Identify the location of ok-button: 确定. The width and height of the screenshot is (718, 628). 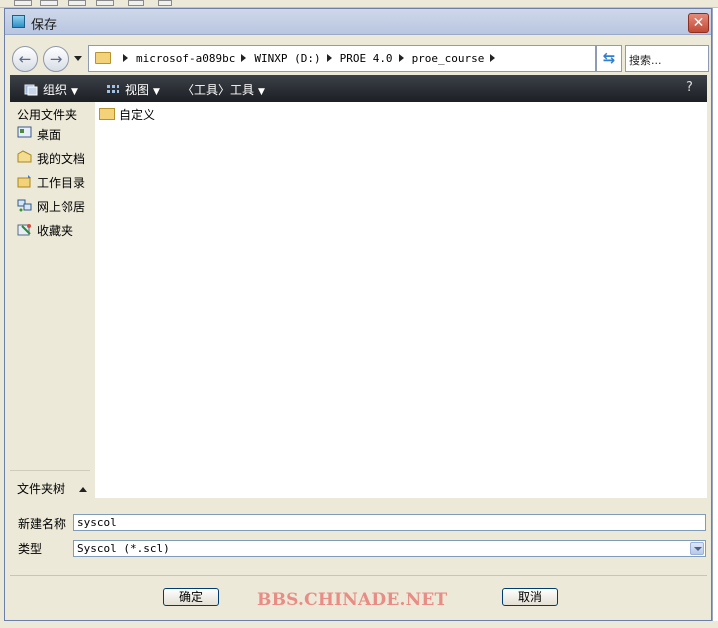
(191, 597).